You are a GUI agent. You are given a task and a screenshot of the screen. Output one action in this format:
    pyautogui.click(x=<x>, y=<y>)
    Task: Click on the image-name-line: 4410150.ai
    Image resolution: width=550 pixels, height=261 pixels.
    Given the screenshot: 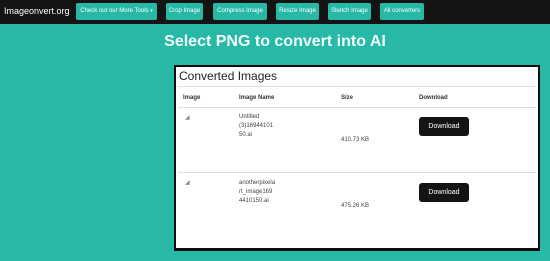 What is the action you would take?
    pyautogui.click(x=254, y=201)
    